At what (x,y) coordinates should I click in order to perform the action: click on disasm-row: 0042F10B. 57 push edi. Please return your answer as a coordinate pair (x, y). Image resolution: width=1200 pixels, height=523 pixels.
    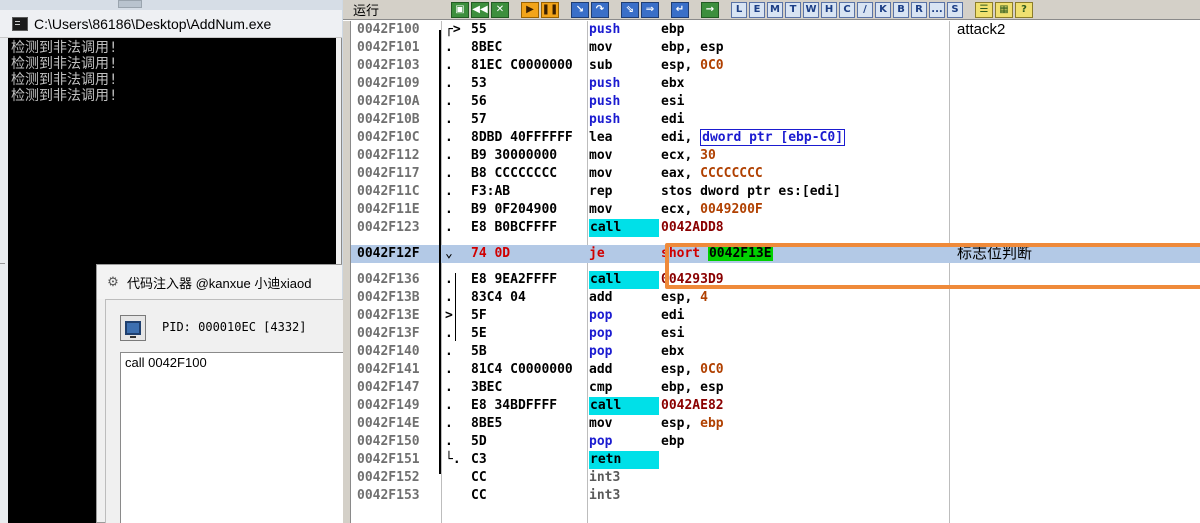
    Looking at the image, I should click on (775, 120).